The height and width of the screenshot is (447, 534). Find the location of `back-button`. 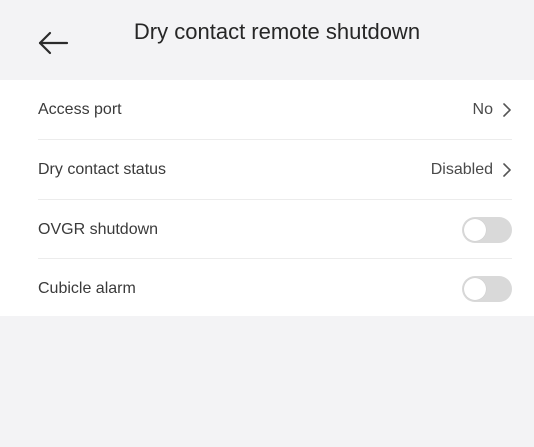

back-button is located at coordinates (53, 43).